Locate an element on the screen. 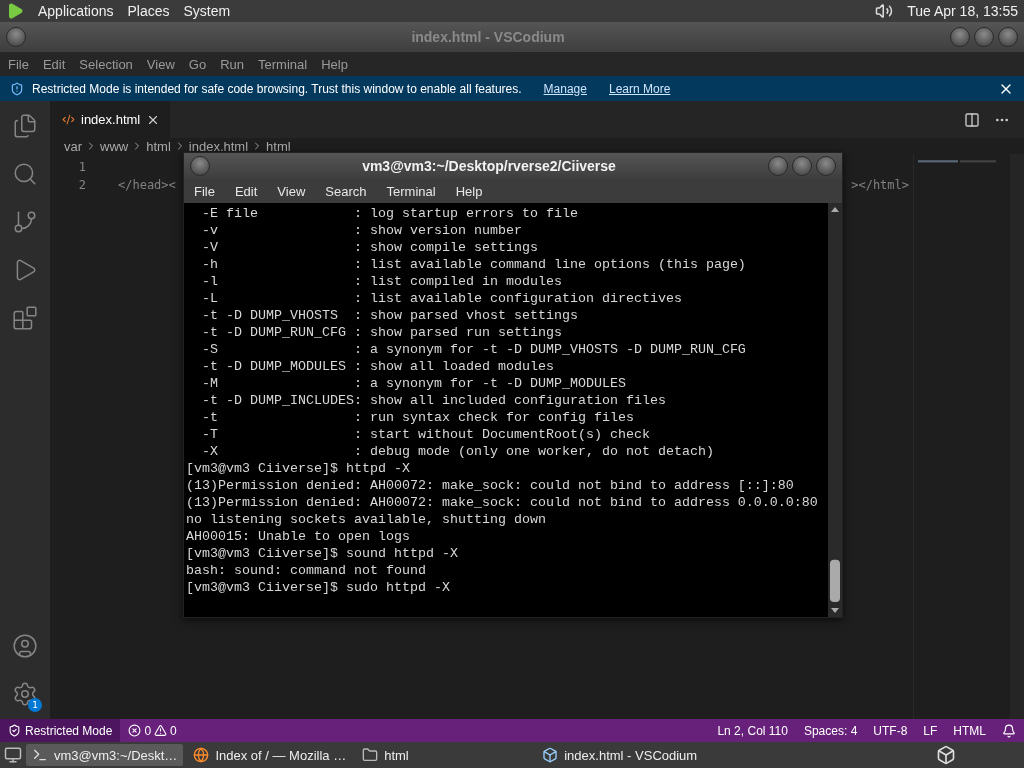  window-title: vm3@vm3:~/Desktop/rverse2/Ciiverse is located at coordinates (489, 166).